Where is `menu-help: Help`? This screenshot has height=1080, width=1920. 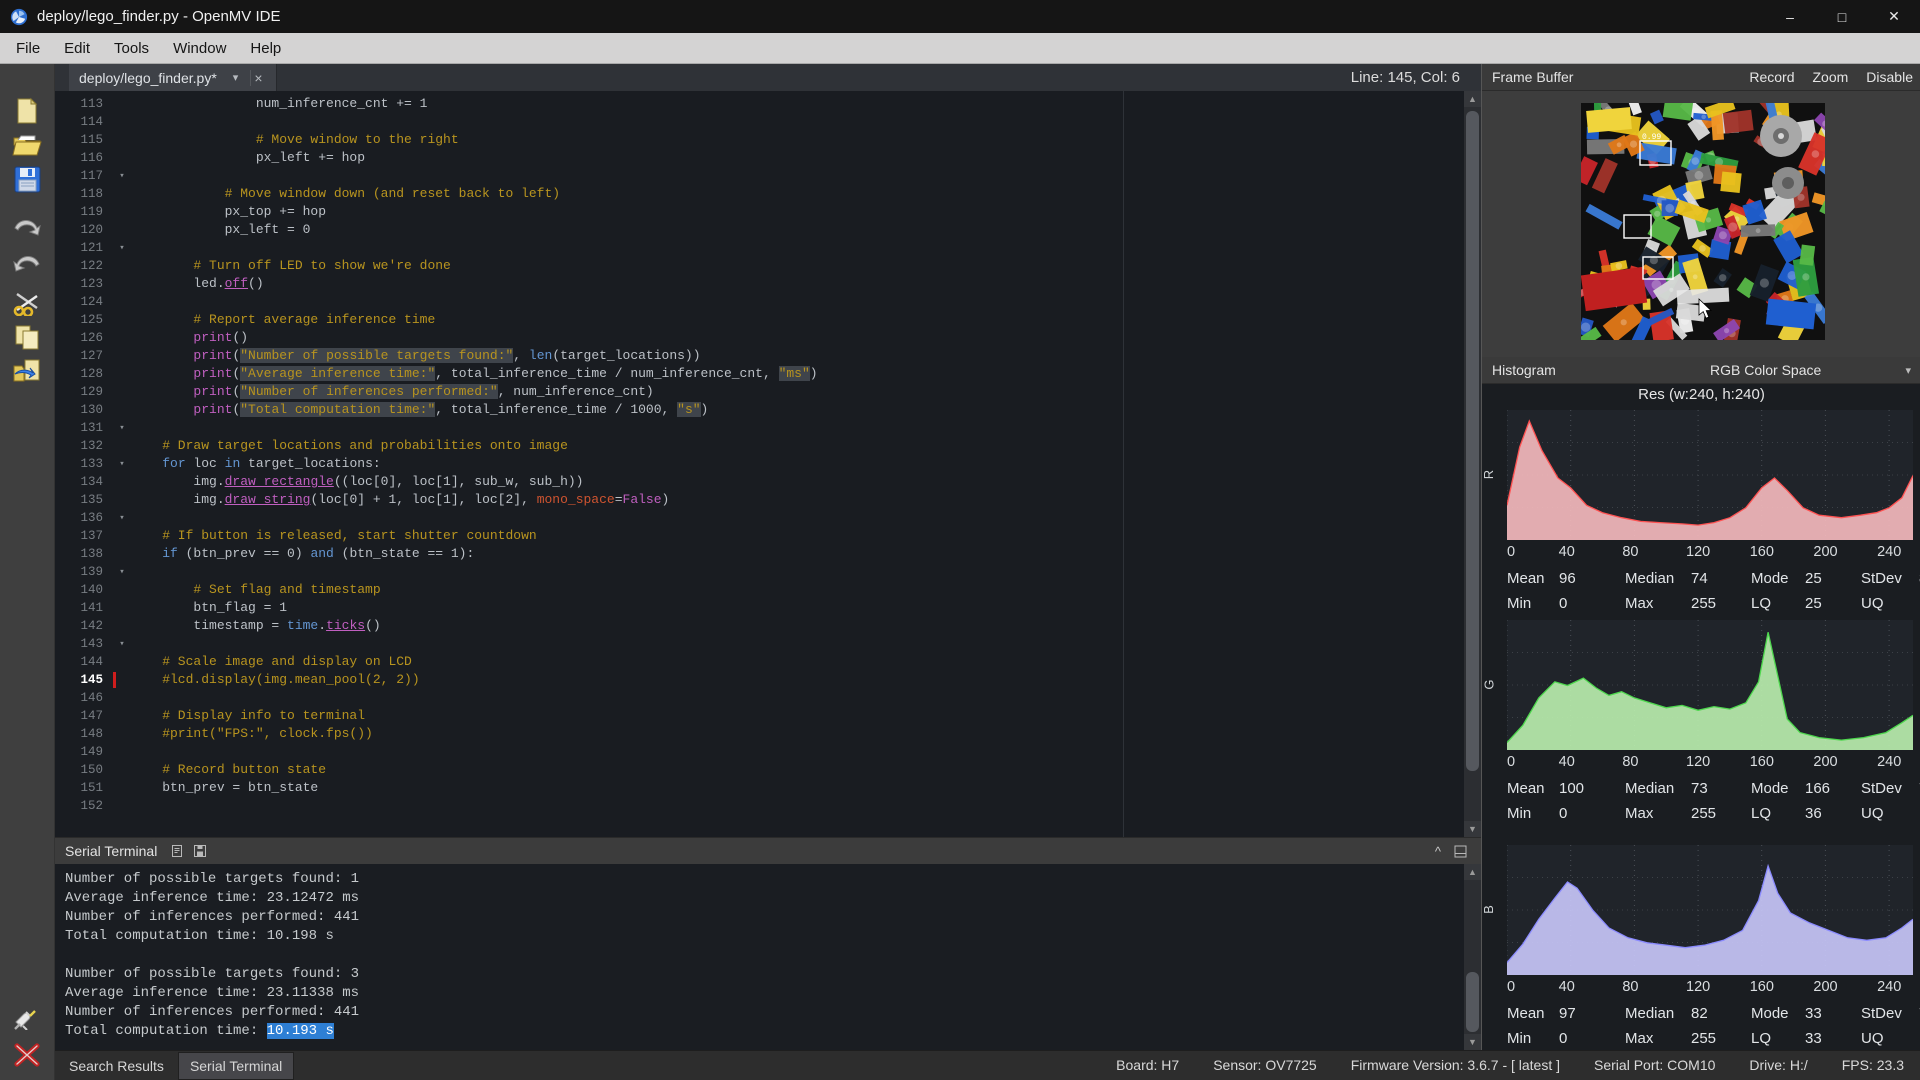
menu-help: Help is located at coordinates (265, 48).